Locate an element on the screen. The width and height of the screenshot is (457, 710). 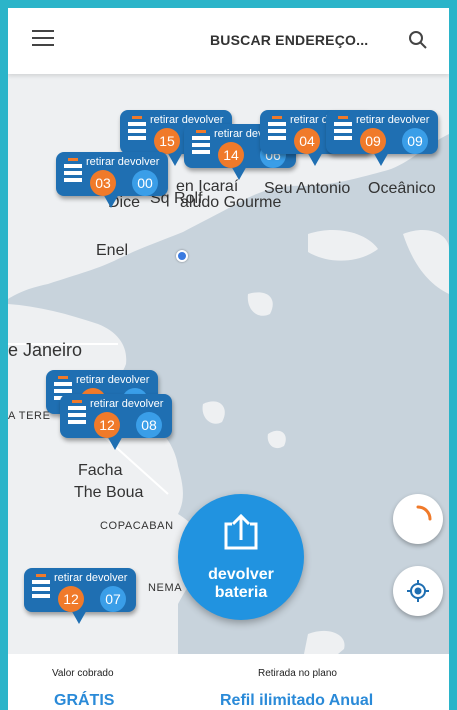
place-seu-antonio: Seu Antonio is located at coordinates (307, 188).